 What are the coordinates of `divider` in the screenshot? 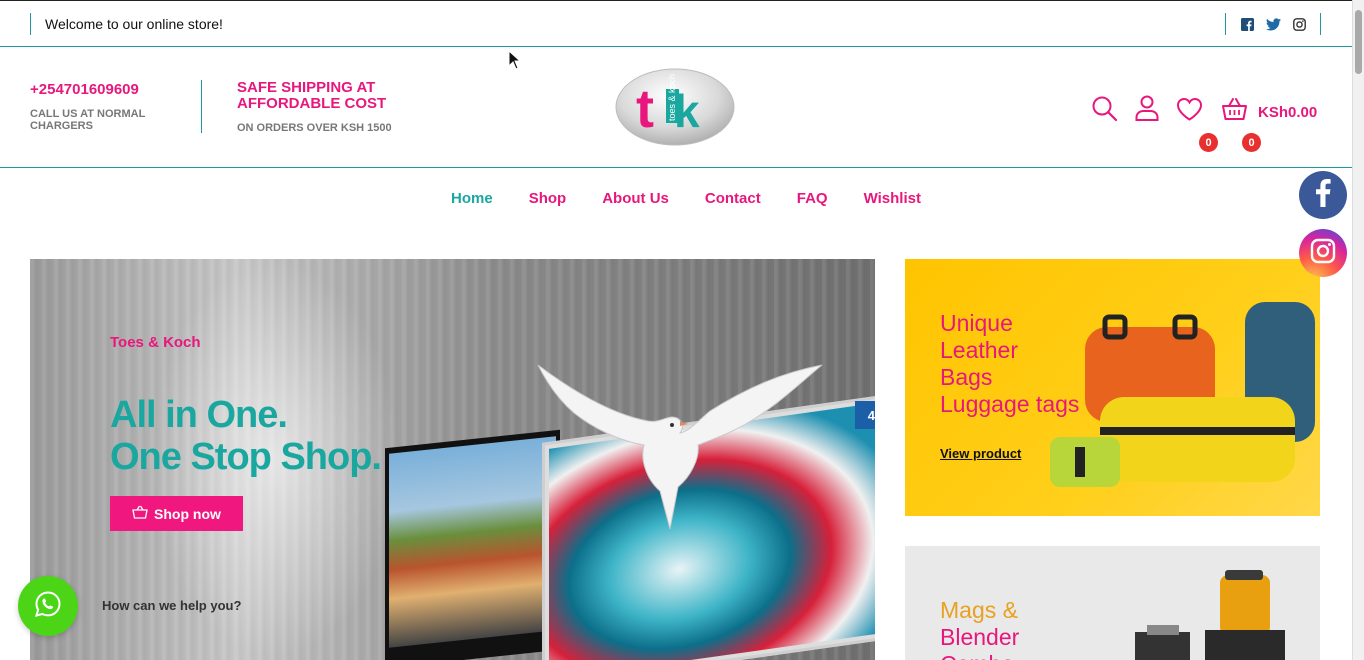 It's located at (201, 106).